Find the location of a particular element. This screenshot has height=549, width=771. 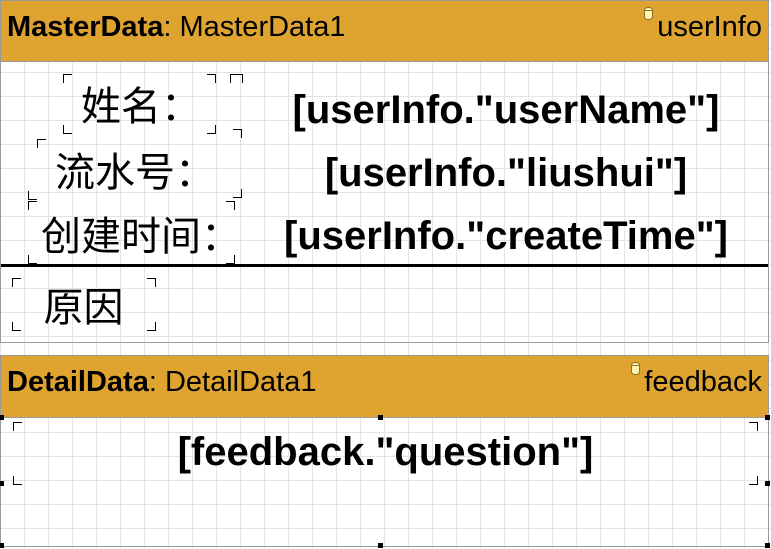

label-reason-text: 原因 is located at coordinates (83, 308).